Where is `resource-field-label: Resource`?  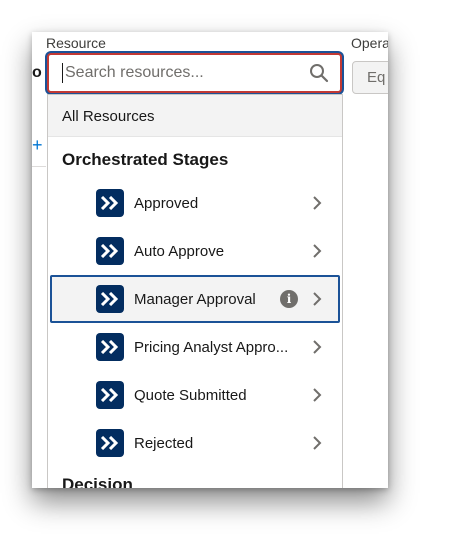
resource-field-label: Resource is located at coordinates (76, 43).